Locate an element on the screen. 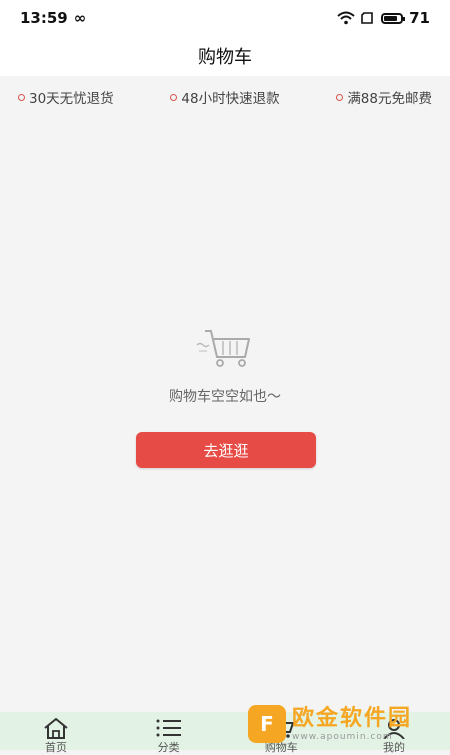  go-shopping-button: 去逛逛 is located at coordinates (226, 450).